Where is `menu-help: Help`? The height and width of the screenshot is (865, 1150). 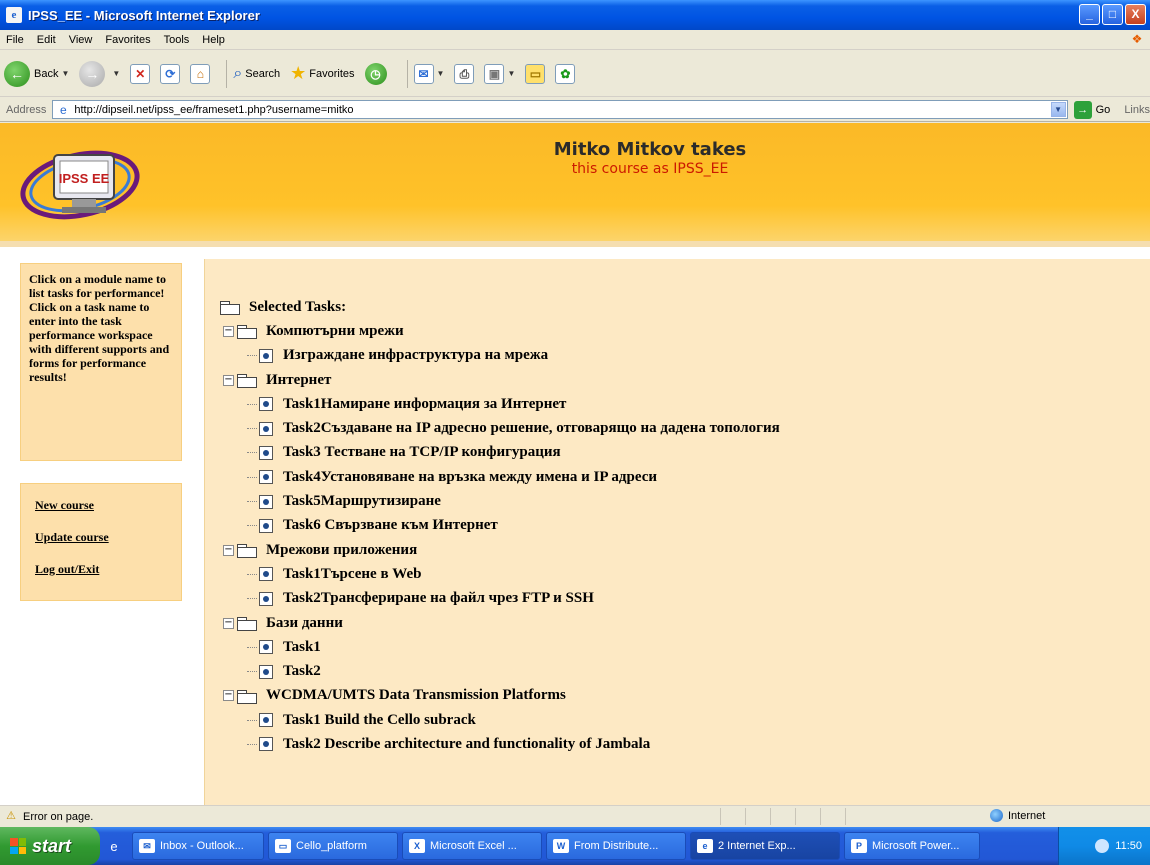
menu-help: Help is located at coordinates (213, 40).